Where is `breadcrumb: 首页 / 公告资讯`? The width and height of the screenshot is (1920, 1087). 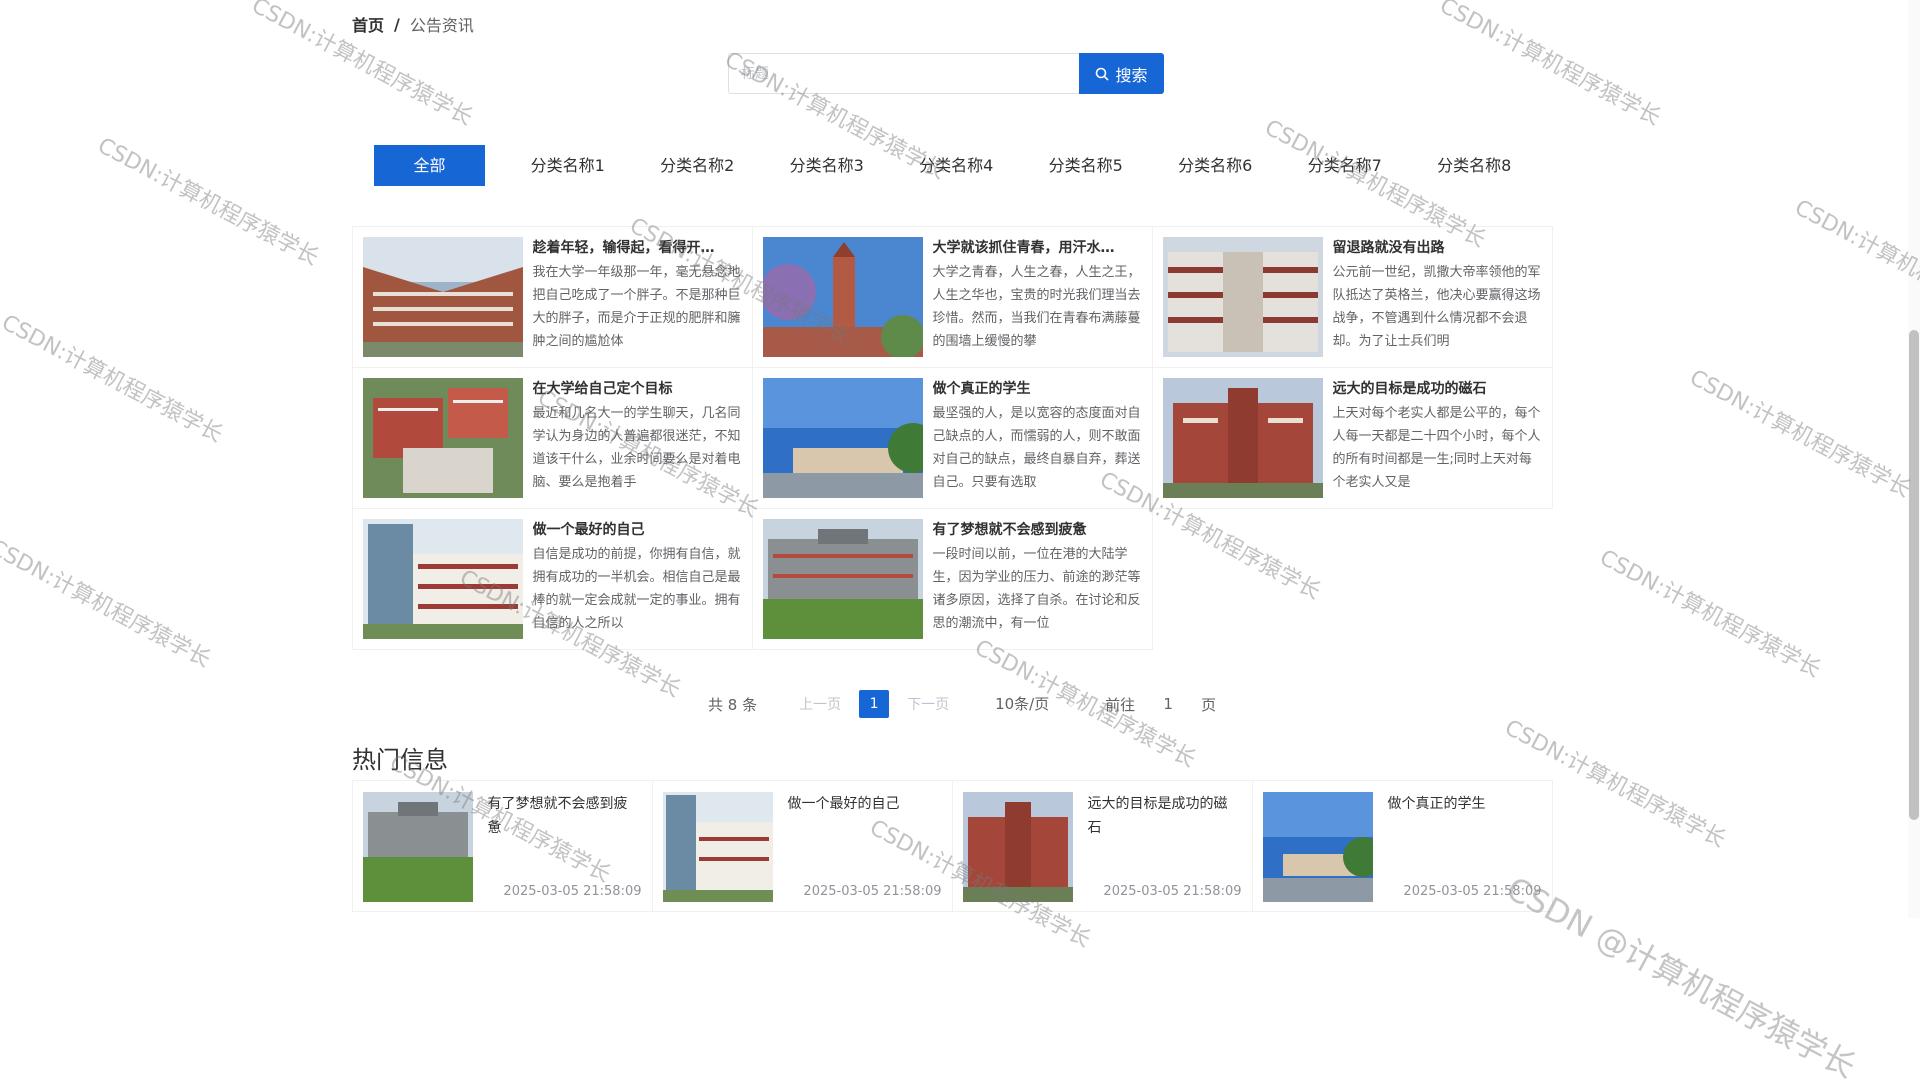
breadcrumb: 首页 / 公告资讯 is located at coordinates (413, 24).